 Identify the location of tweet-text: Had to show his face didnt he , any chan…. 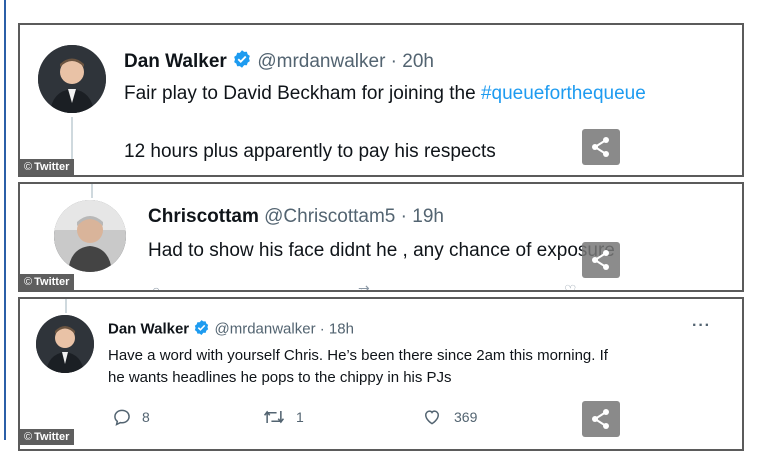
(381, 250).